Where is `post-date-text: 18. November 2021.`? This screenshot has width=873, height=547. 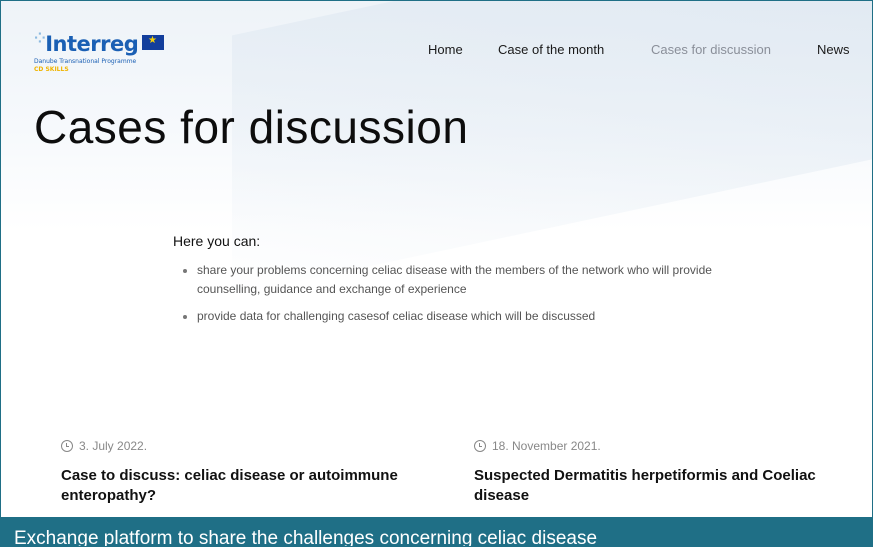 post-date-text: 18. November 2021. is located at coordinates (546, 446).